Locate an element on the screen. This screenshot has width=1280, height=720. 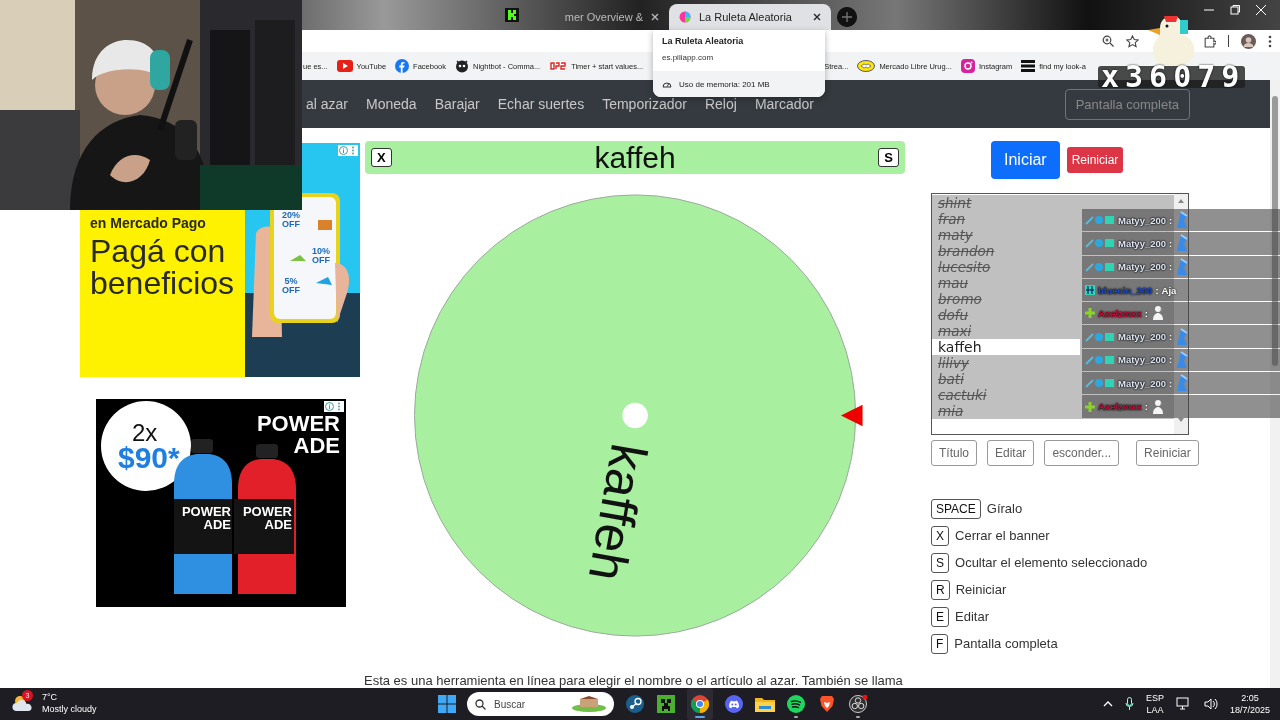
chrome-icon is located at coordinates (700, 704).